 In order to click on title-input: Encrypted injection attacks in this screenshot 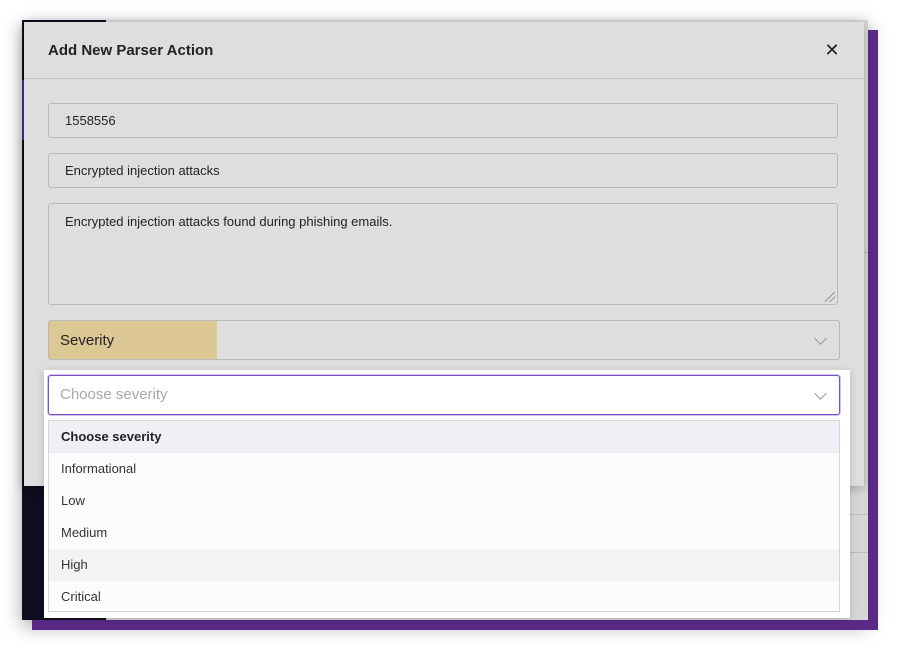, I will do `click(443, 170)`.